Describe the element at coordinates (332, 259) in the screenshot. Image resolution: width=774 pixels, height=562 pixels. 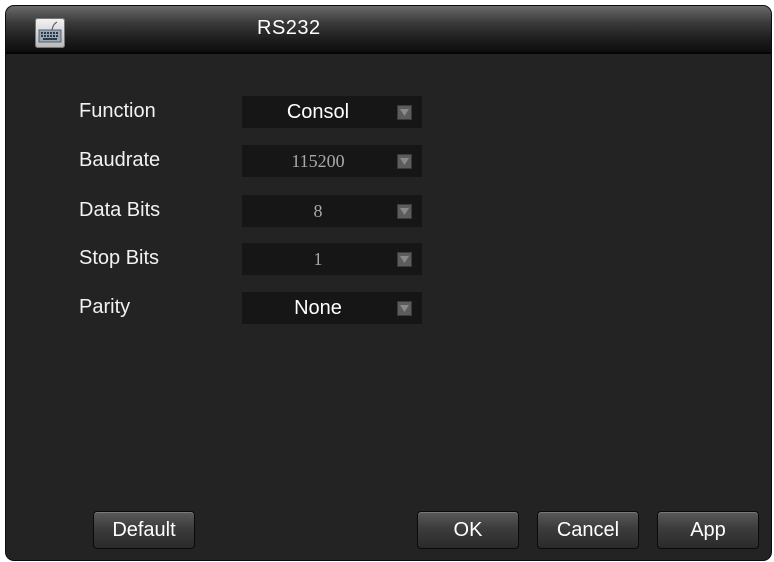
I see `stop-bits-select: 1` at that location.